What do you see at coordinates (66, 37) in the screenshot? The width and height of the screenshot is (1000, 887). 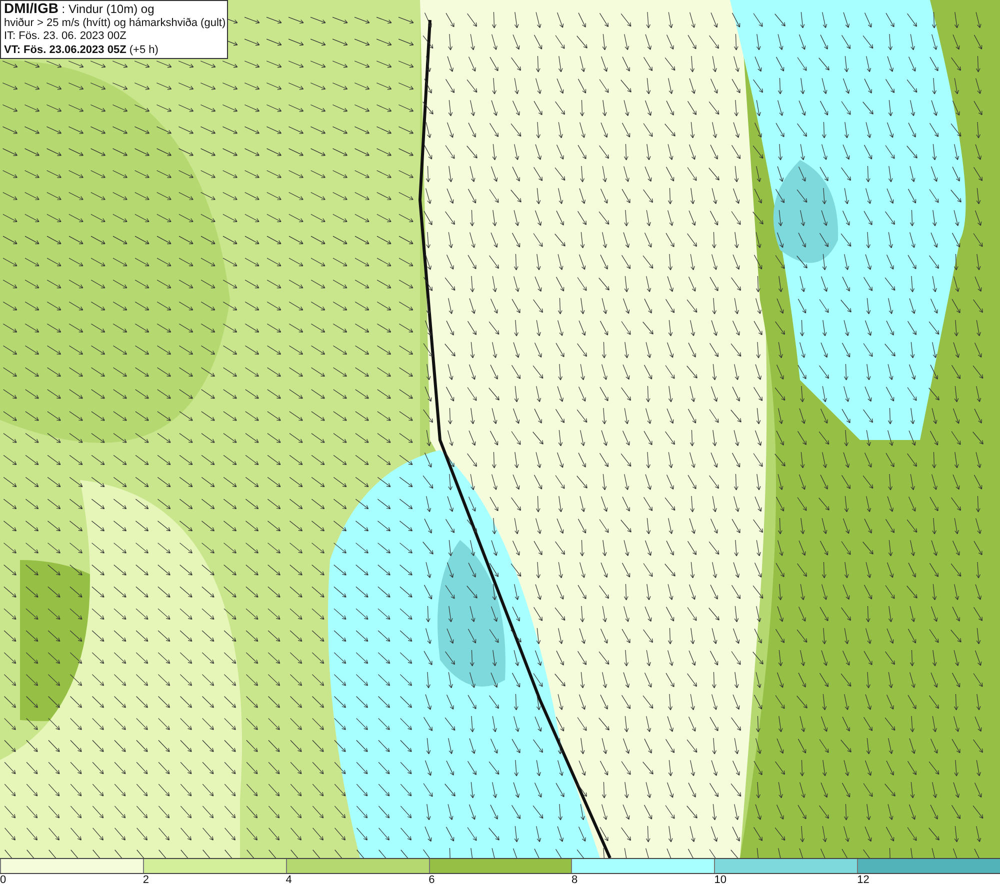 I see `info-text: IT: Fös. 23. 06. 2023 00Z` at bounding box center [66, 37].